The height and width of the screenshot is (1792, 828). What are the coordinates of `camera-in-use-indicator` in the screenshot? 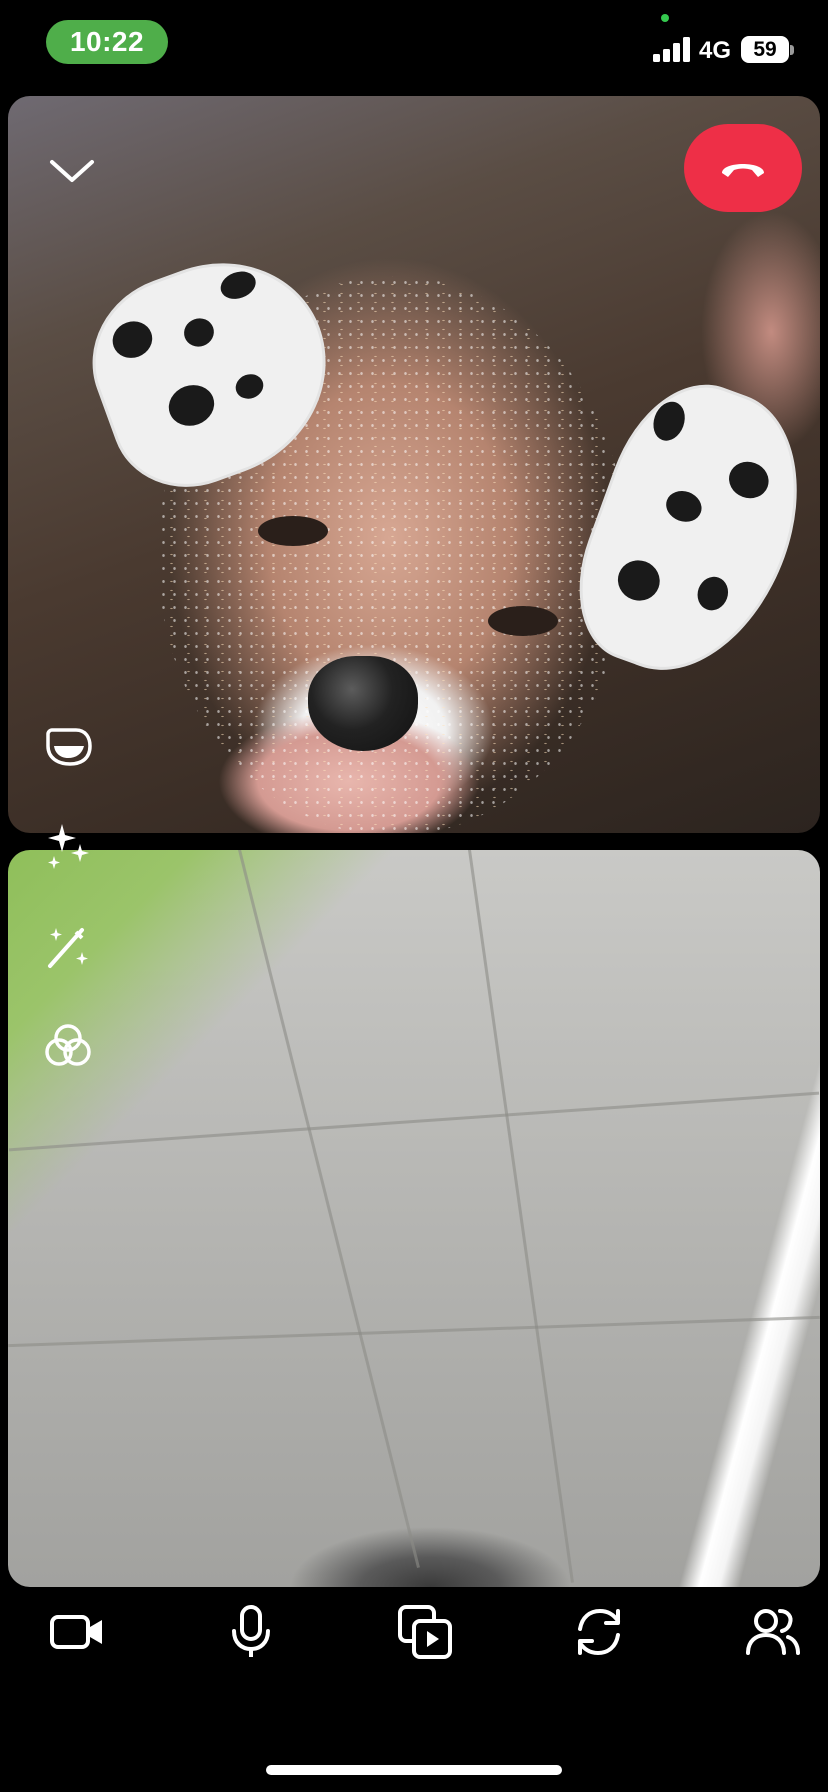 It's located at (665, 18).